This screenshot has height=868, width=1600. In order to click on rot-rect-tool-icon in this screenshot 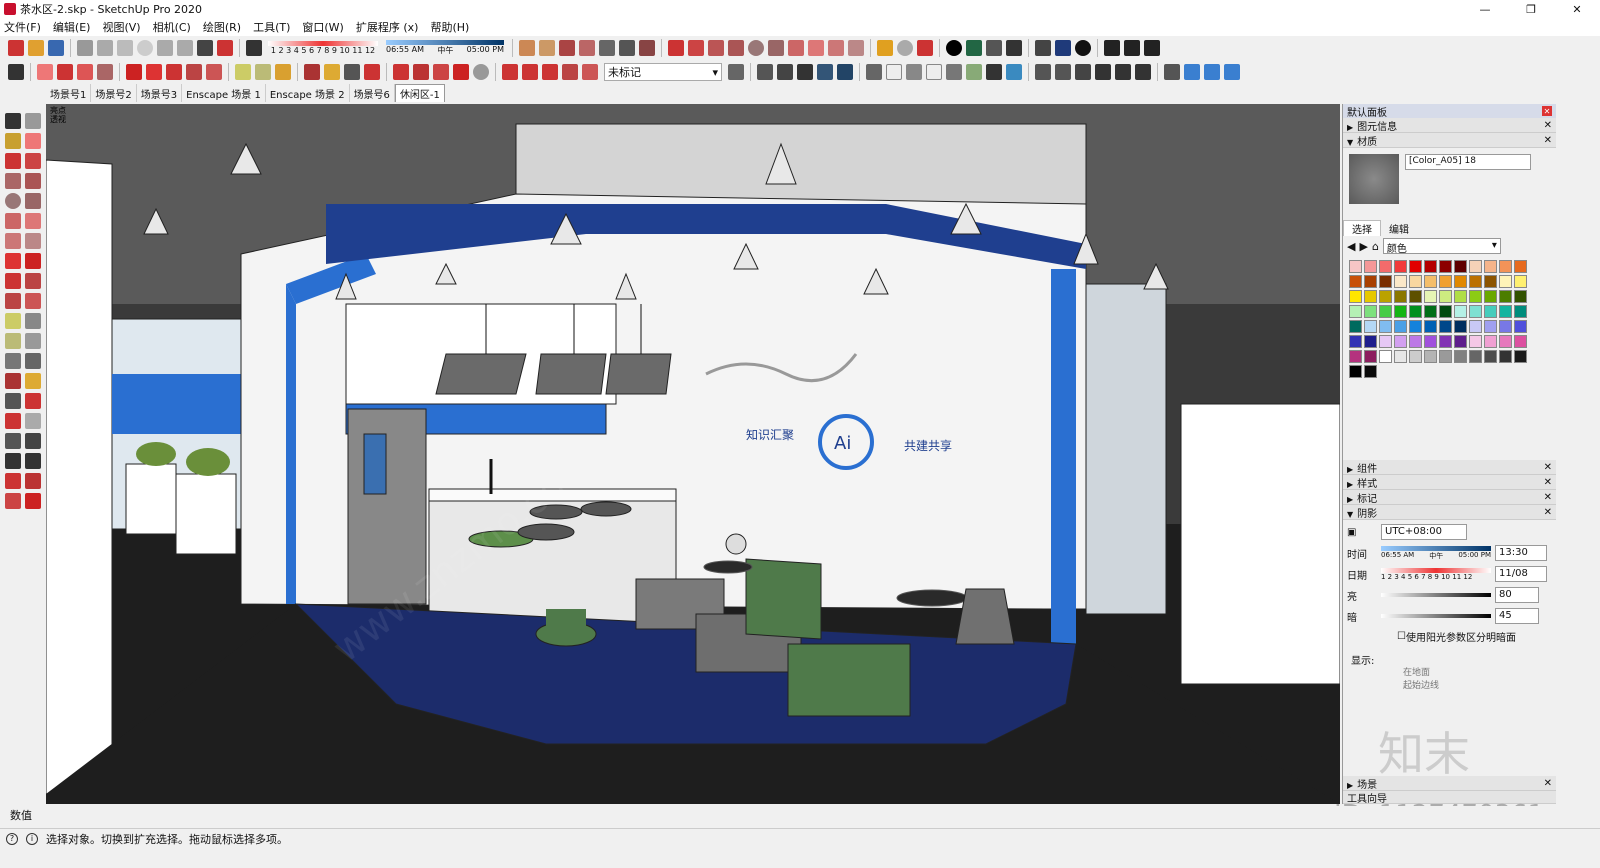, I will do `click(33, 181)`.